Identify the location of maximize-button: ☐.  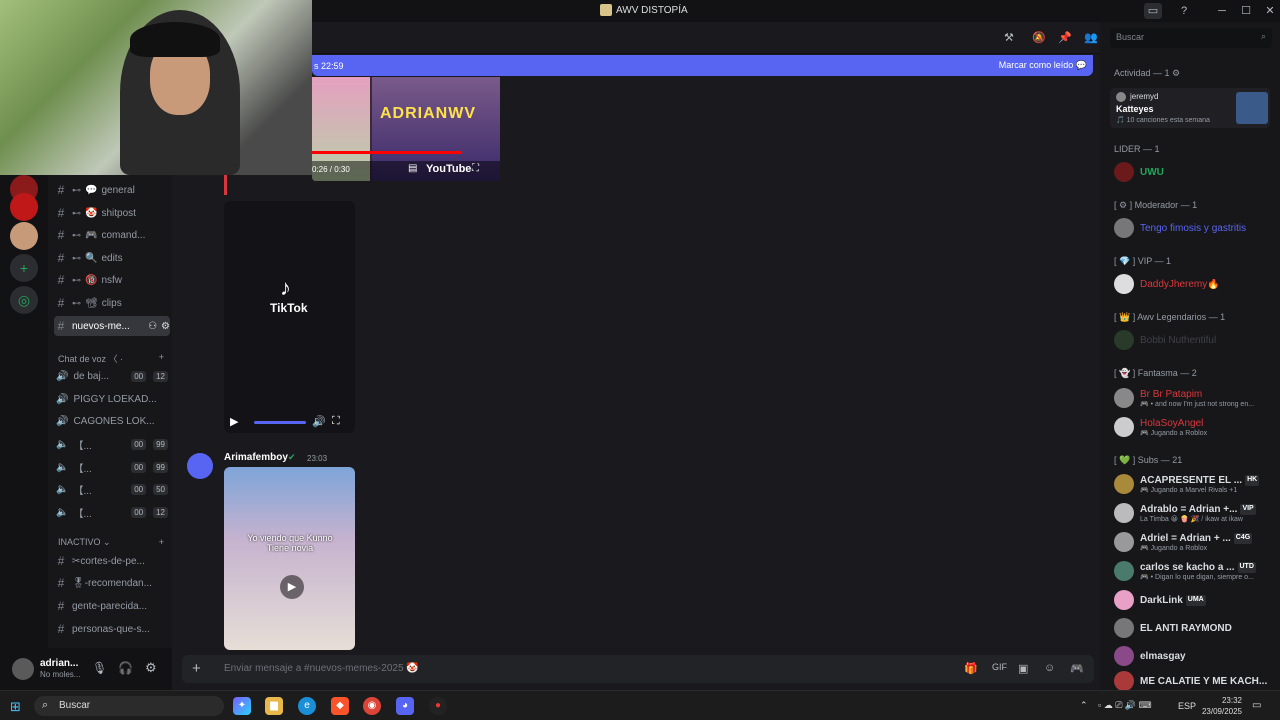
(1246, 11).